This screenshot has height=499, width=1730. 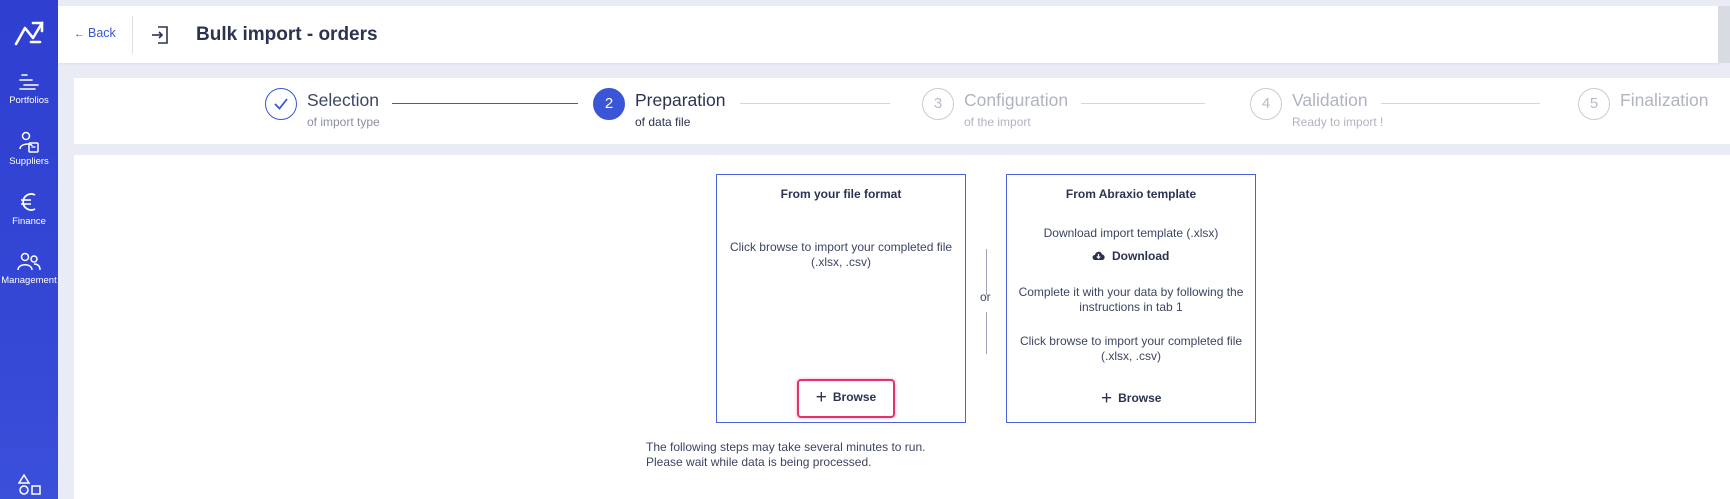 I want to click on card-title: From your file format, so click(x=841, y=194).